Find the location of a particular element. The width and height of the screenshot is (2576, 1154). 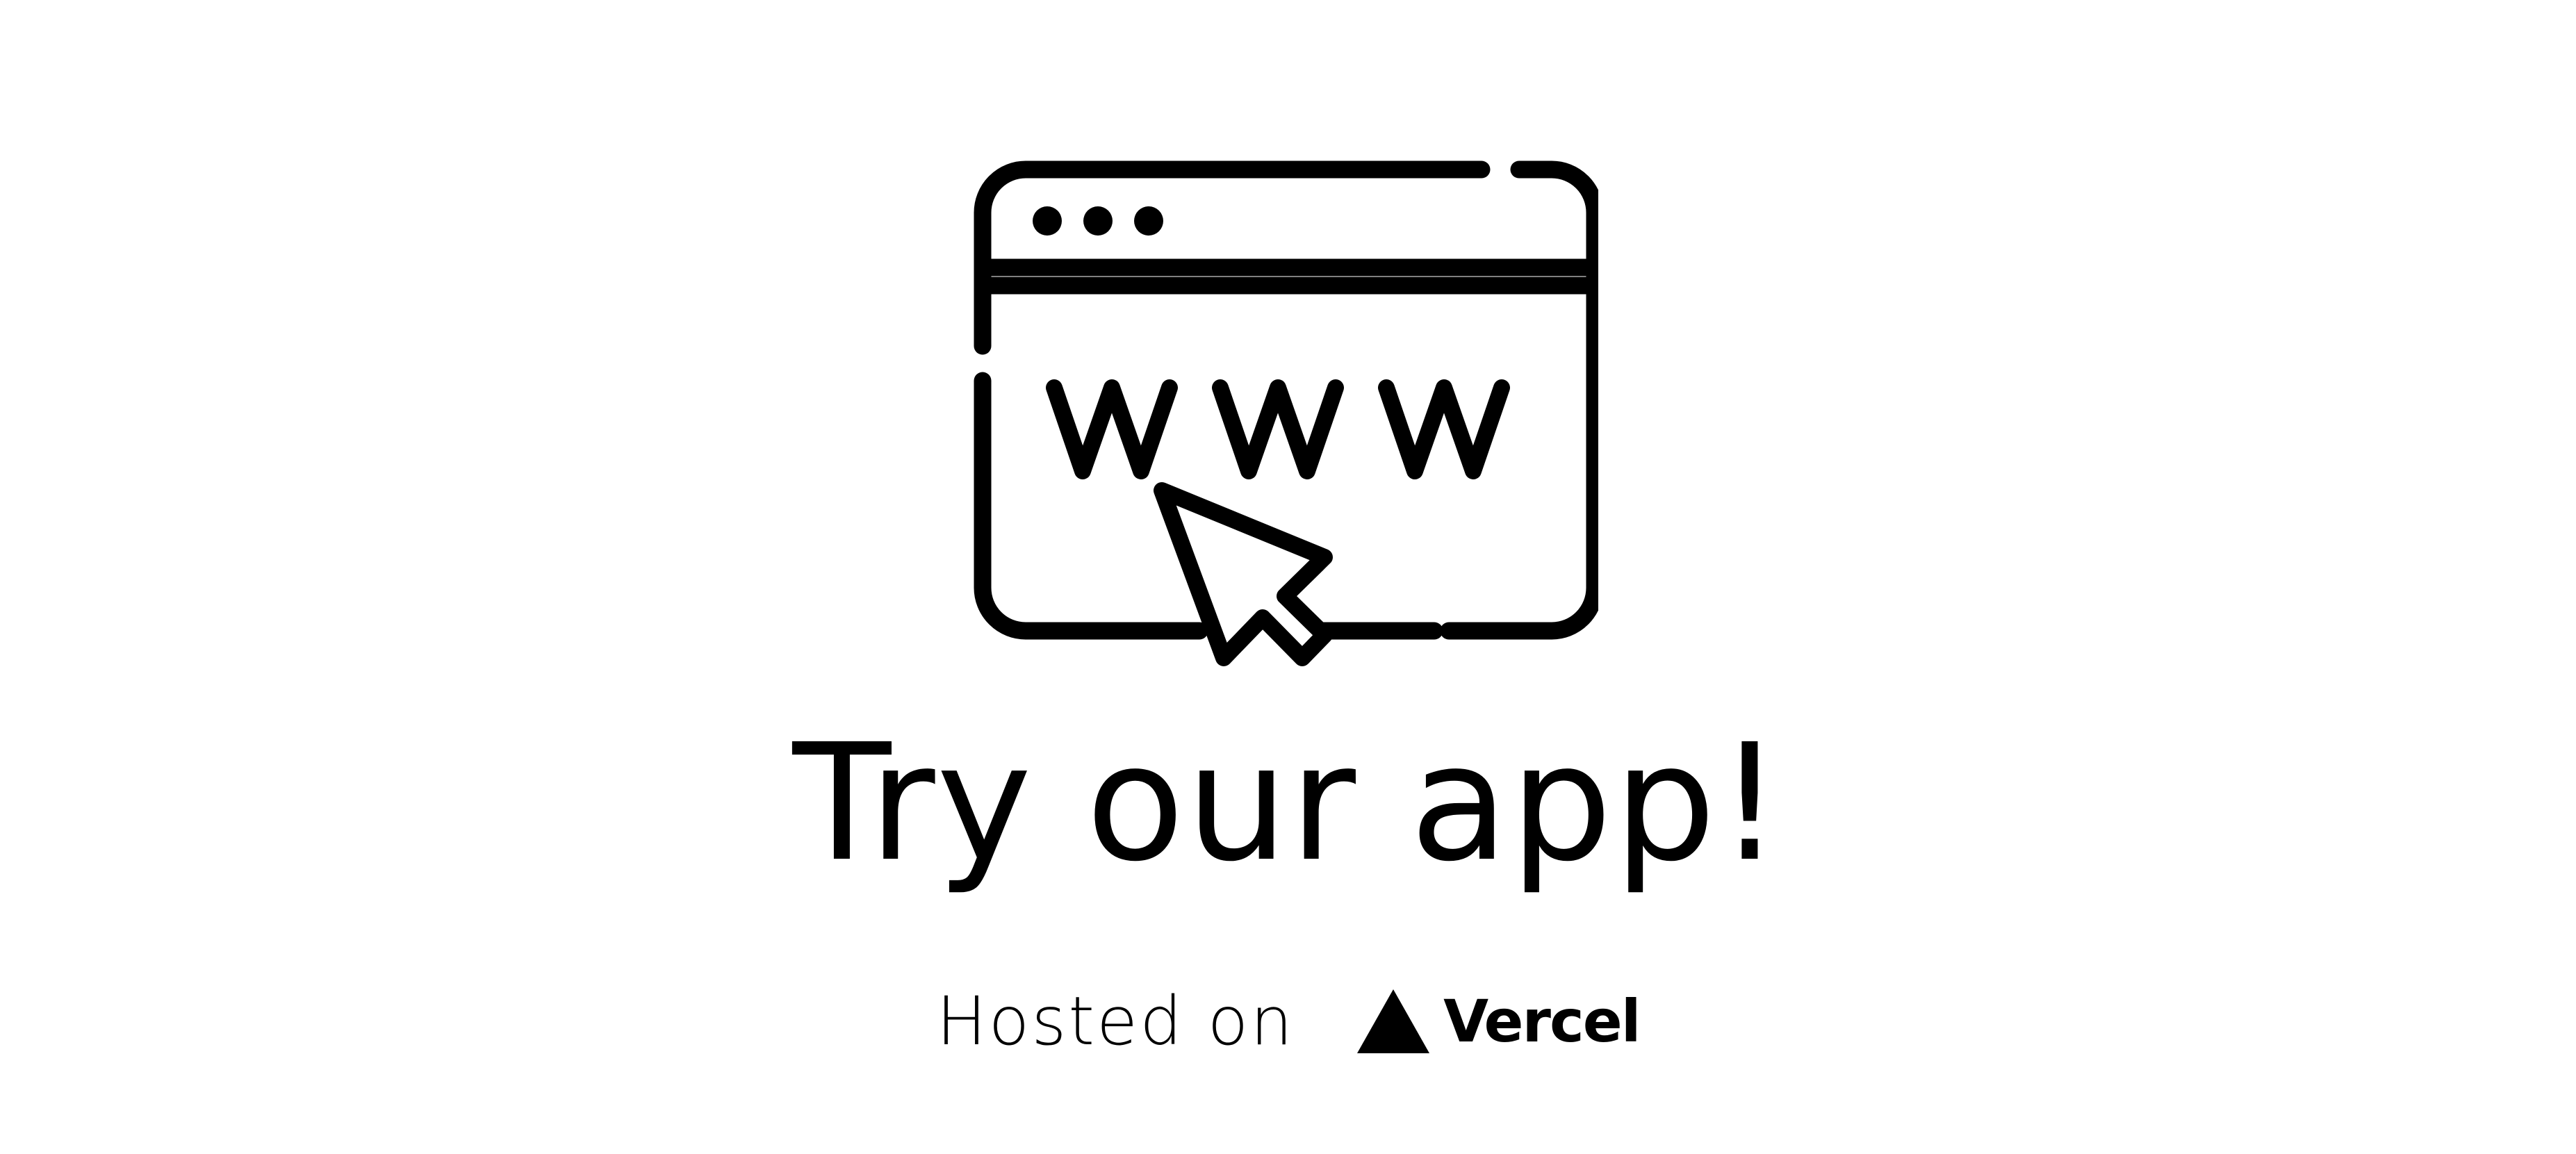

hosted-on-row: Hosted on Vercel is located at coordinates (1288, 1022).